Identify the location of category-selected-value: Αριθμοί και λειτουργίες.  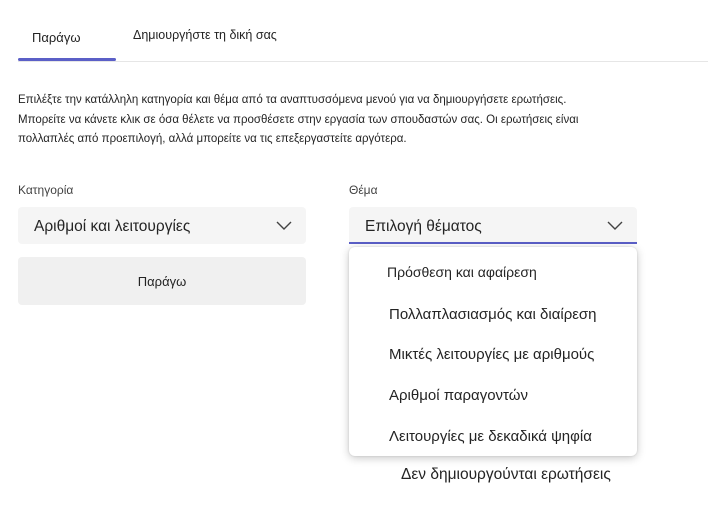
(112, 226).